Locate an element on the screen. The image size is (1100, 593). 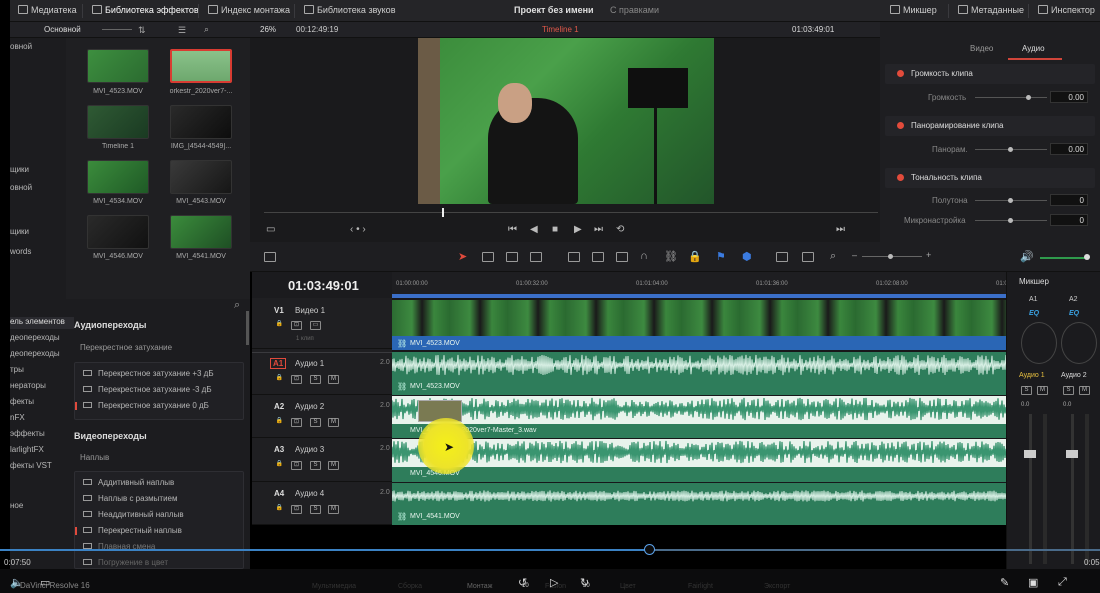
transition-item: Перекрестное затухание 0 дБ is located at coordinates (146, 405).